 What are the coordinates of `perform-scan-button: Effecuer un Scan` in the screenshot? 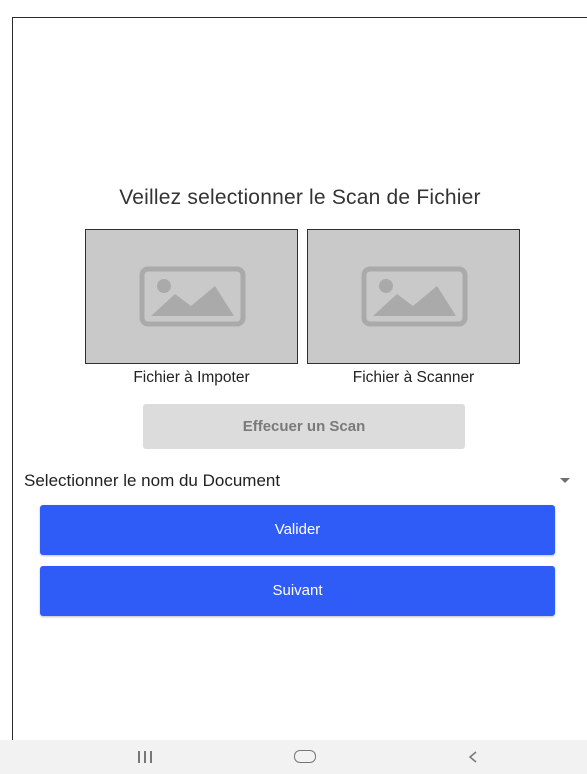 It's located at (304, 426).